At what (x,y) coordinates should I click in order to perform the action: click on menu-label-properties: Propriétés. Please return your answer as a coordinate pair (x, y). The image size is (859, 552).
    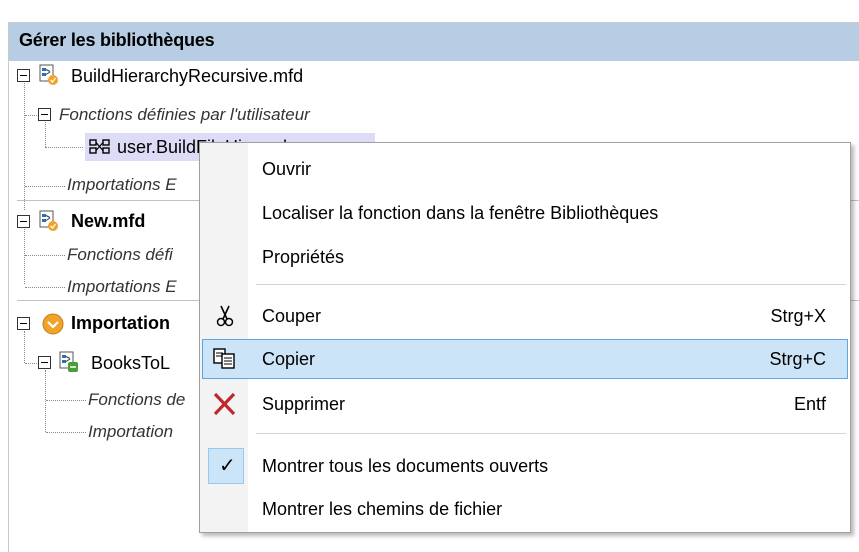
    Looking at the image, I should click on (303, 257).